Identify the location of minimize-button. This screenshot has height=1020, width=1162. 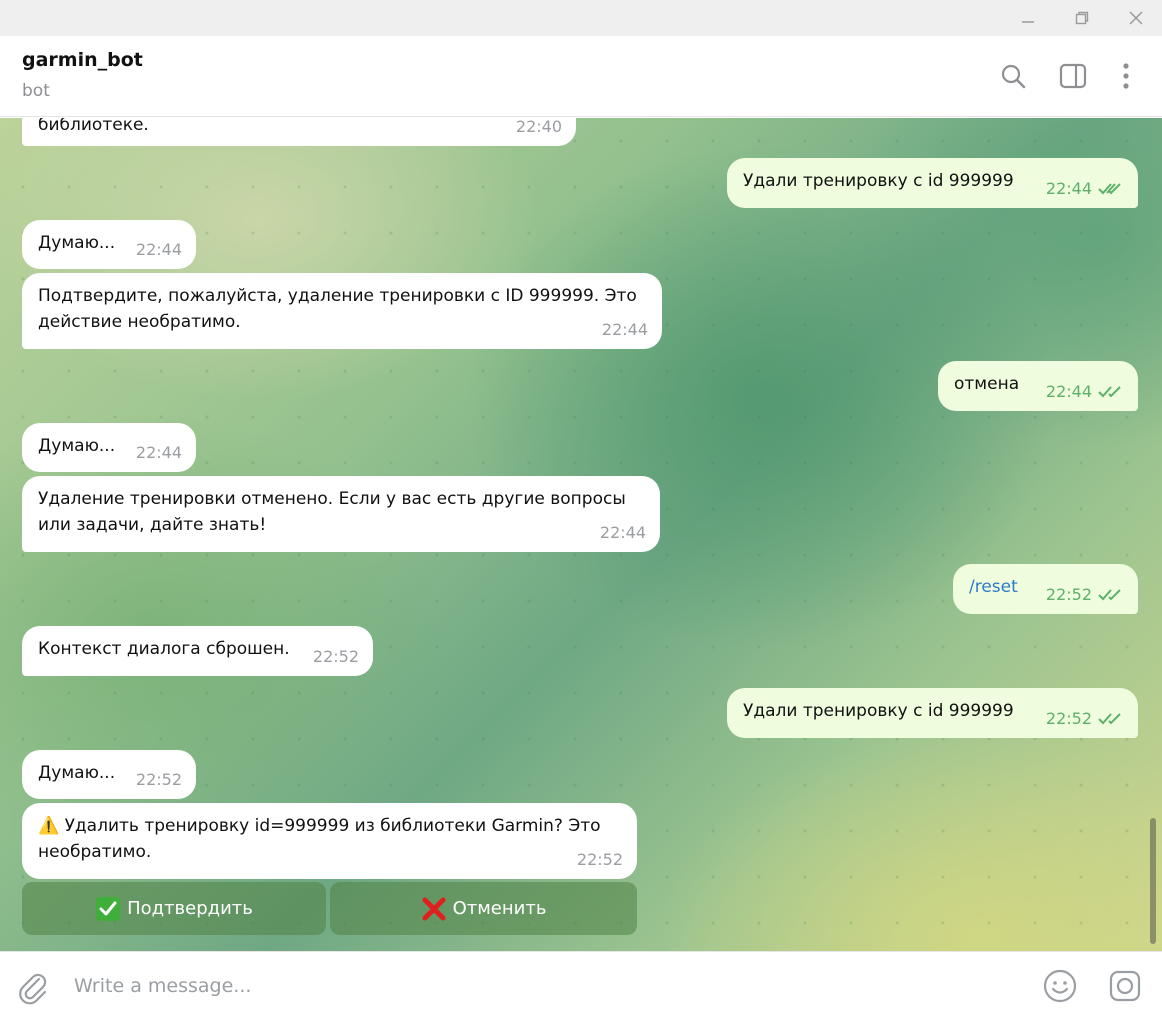
(1028, 18).